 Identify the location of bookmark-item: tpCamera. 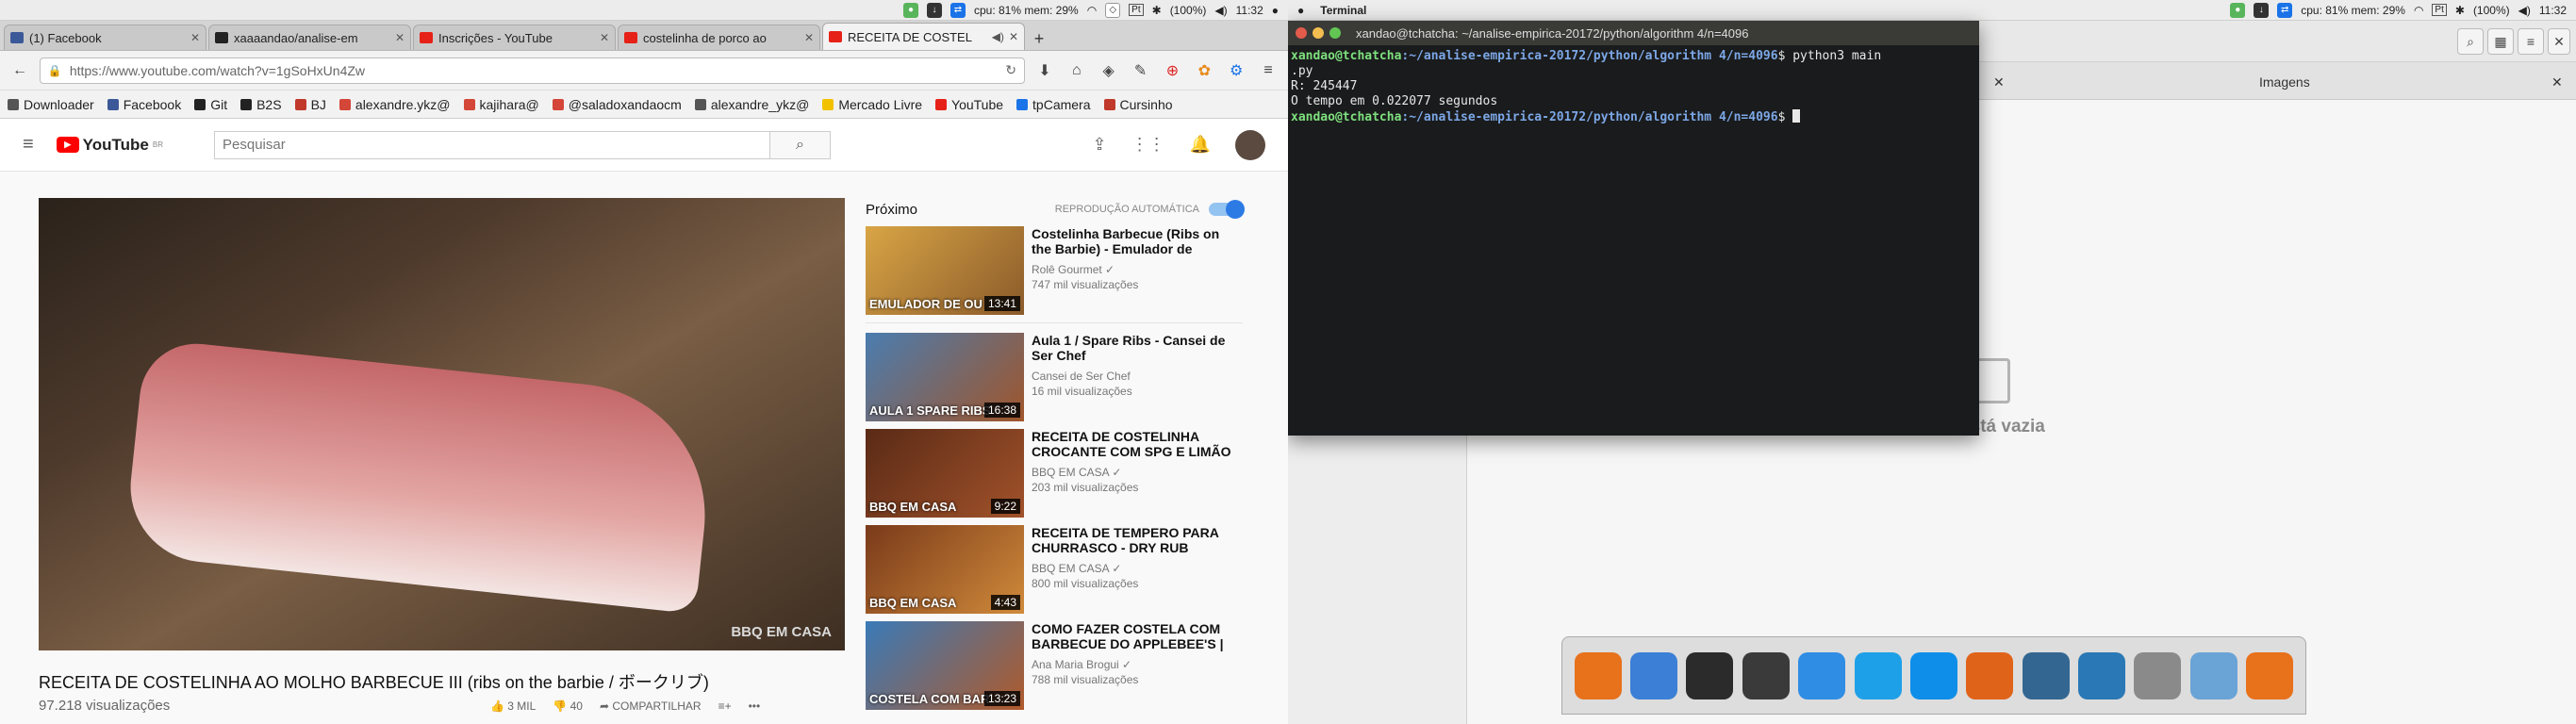
(1053, 104).